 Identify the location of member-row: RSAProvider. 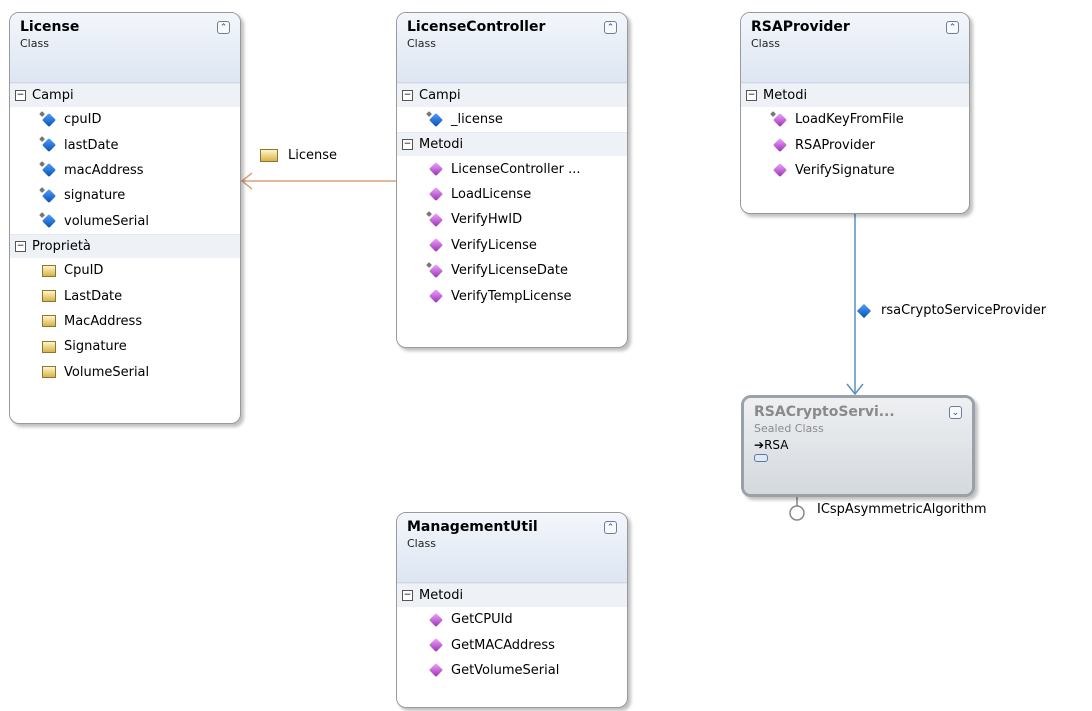
(855, 144).